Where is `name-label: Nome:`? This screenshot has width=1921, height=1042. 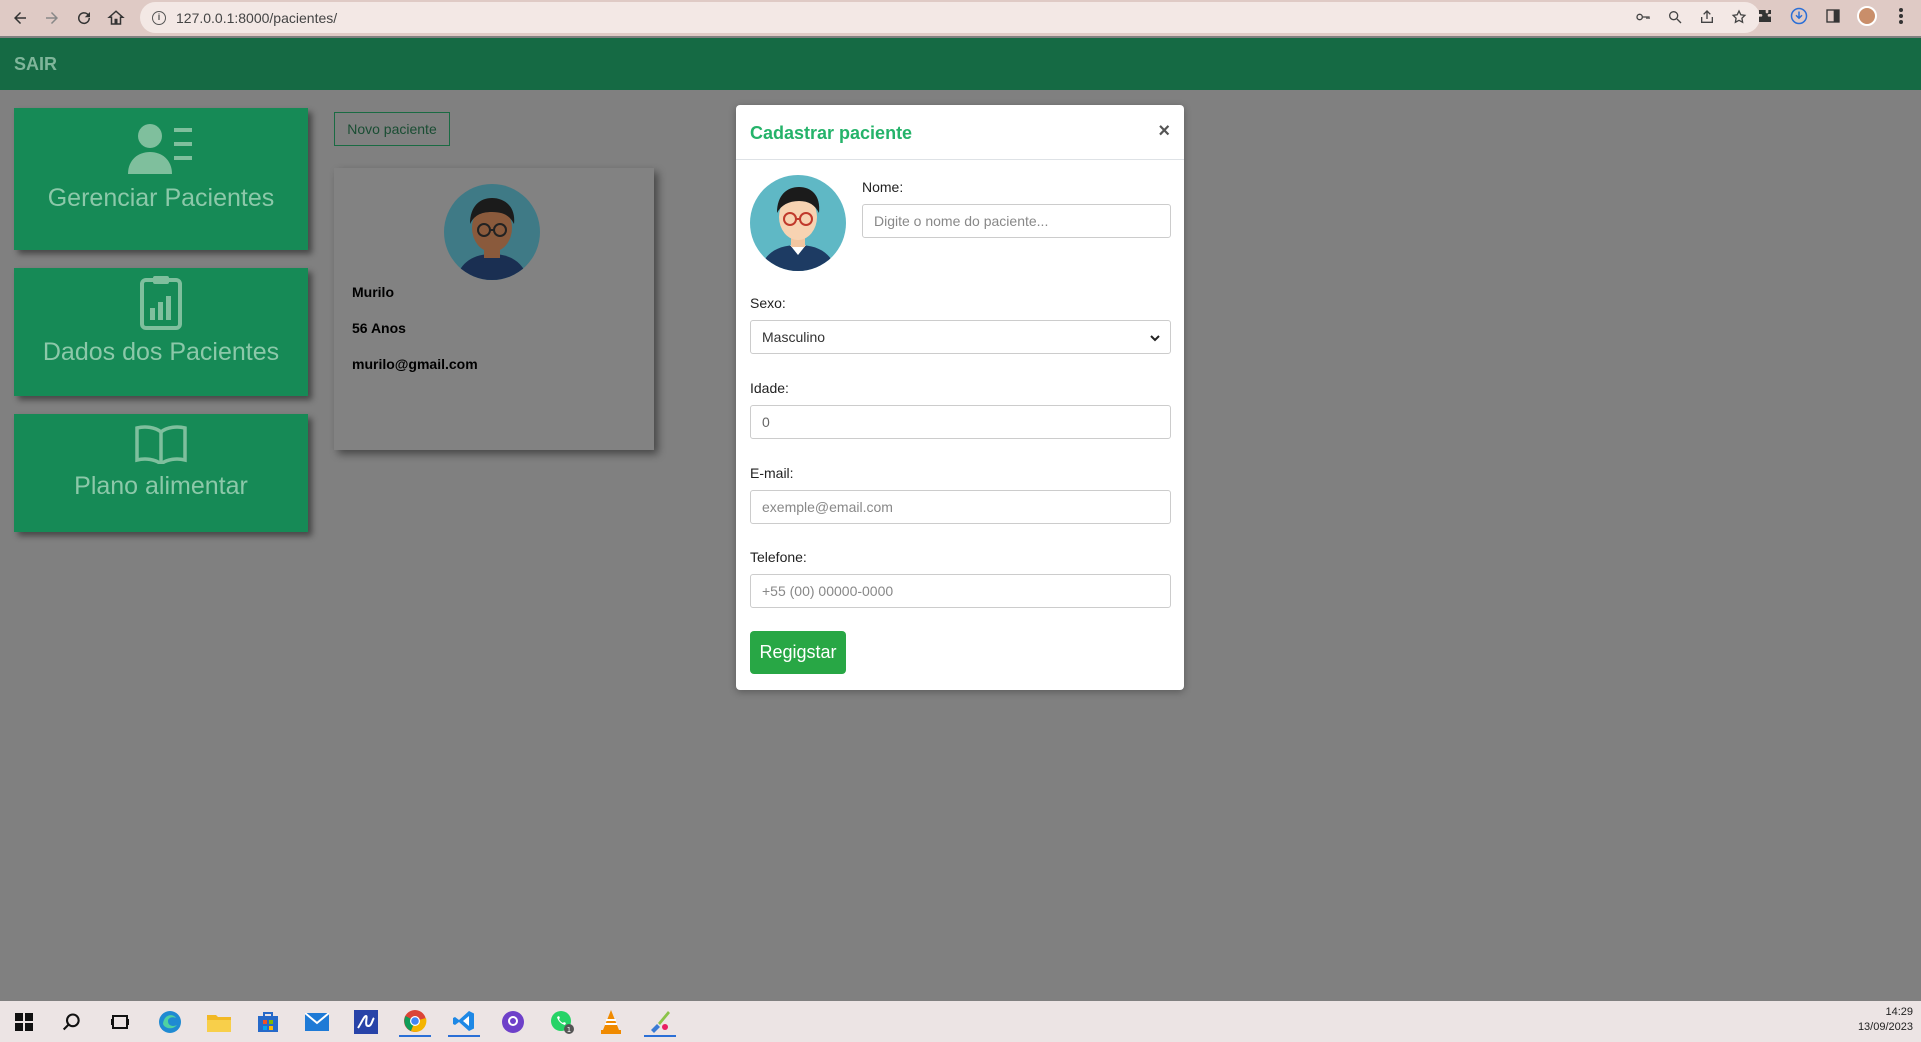
name-label: Nome: is located at coordinates (883, 187).